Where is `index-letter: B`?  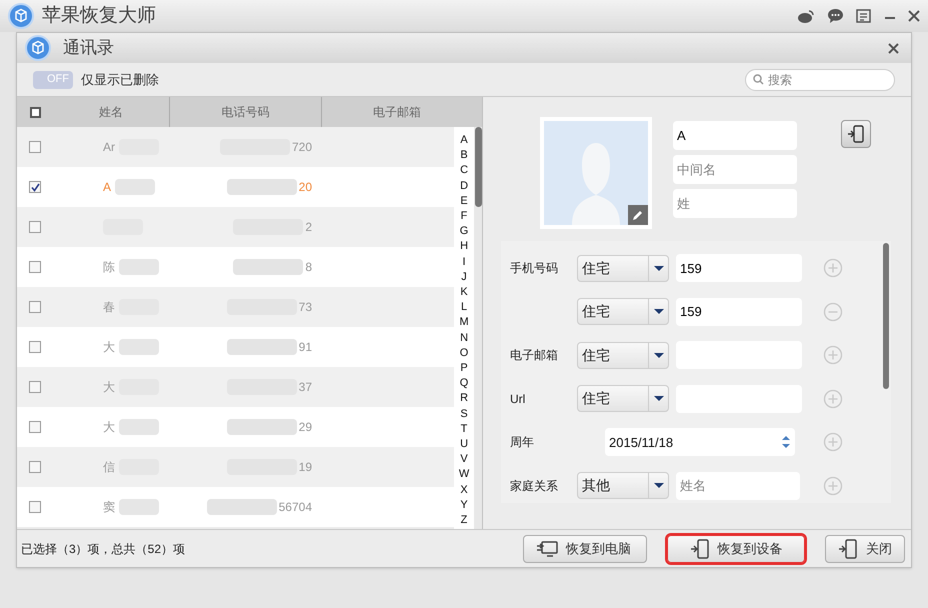
index-letter: B is located at coordinates (464, 156).